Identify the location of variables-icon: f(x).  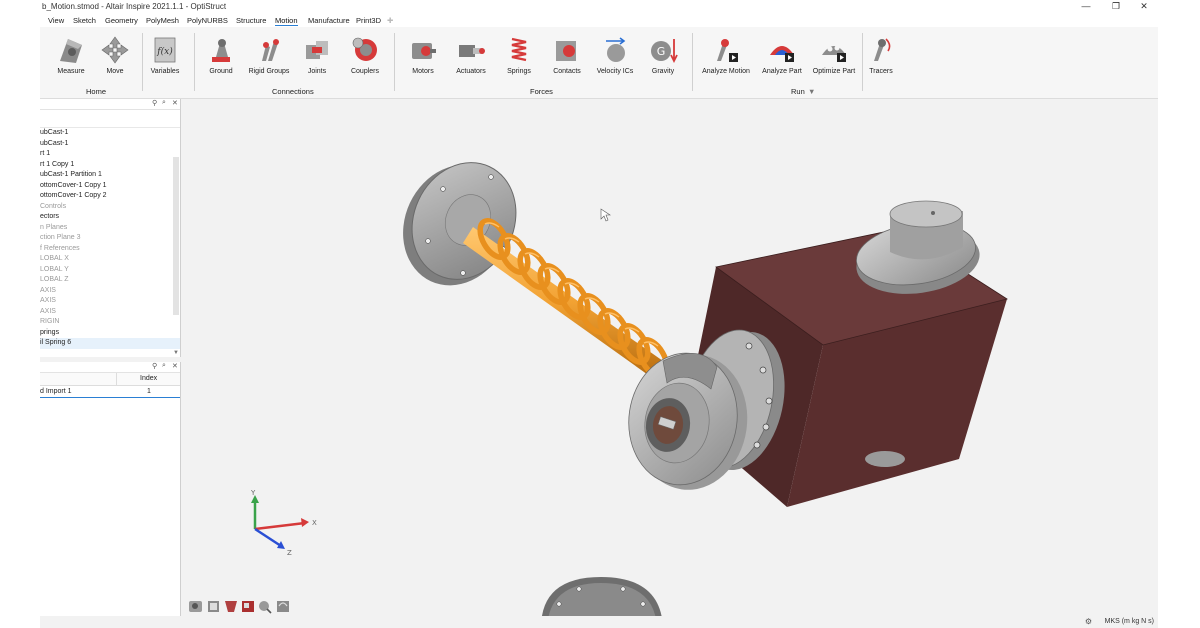
(165, 50).